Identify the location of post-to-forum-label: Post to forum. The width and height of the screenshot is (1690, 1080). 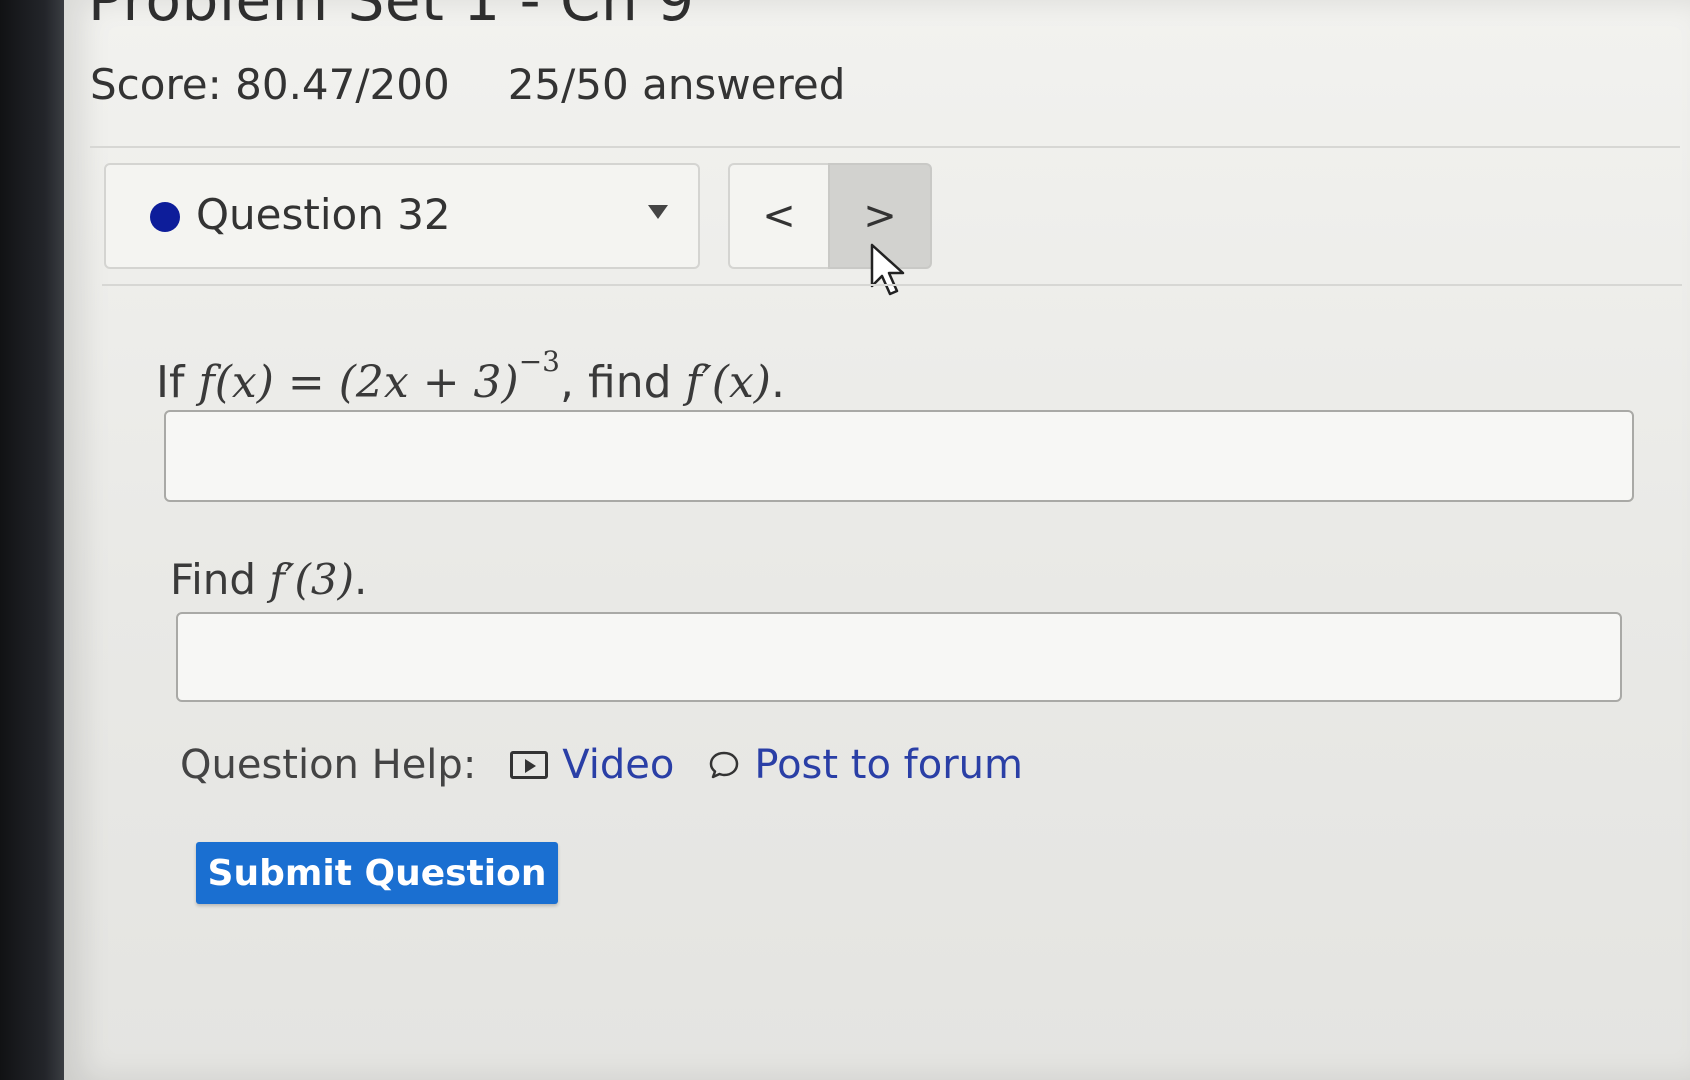
(888, 765).